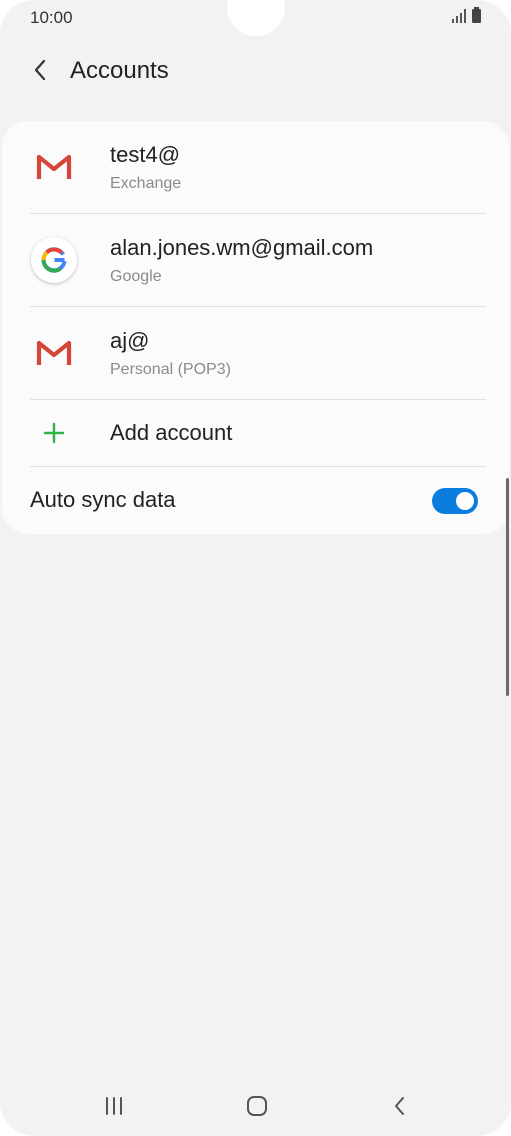  I want to click on recent-apps-icon, so click(114, 1106).